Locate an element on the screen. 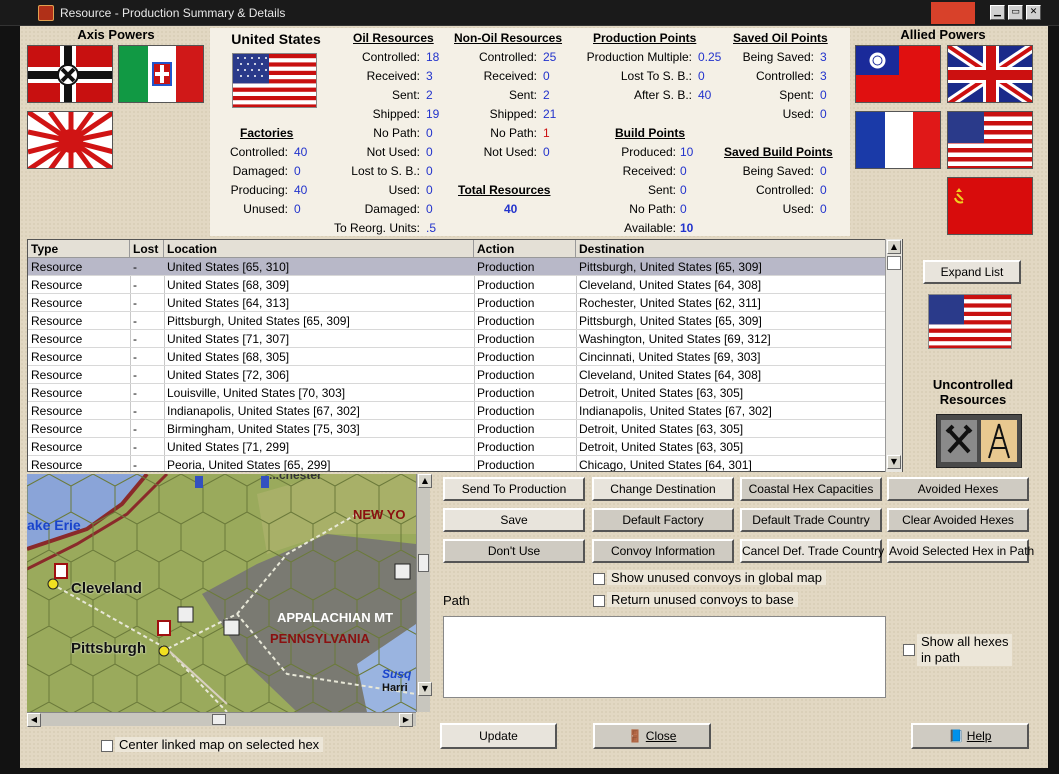  france-flag is located at coordinates (898, 140).